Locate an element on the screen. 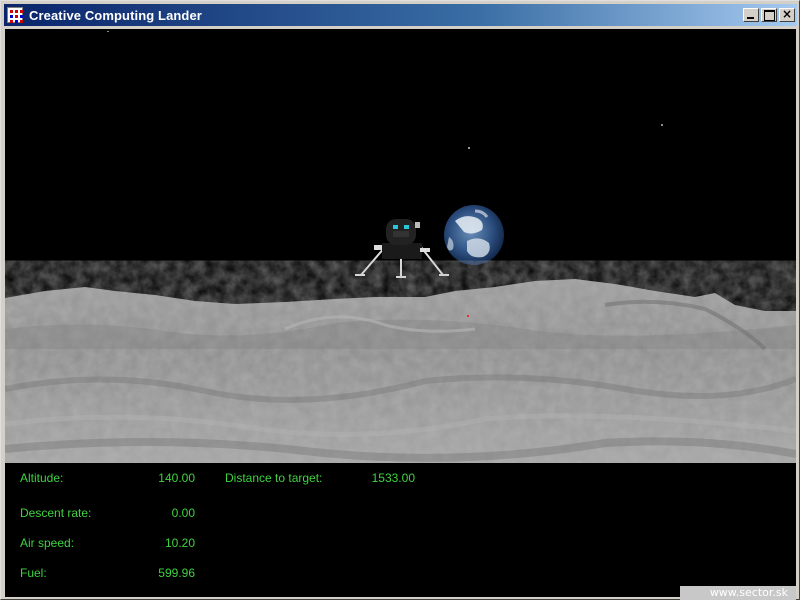 The width and height of the screenshot is (800, 600). lunar-lander is located at coordinates (402, 248).